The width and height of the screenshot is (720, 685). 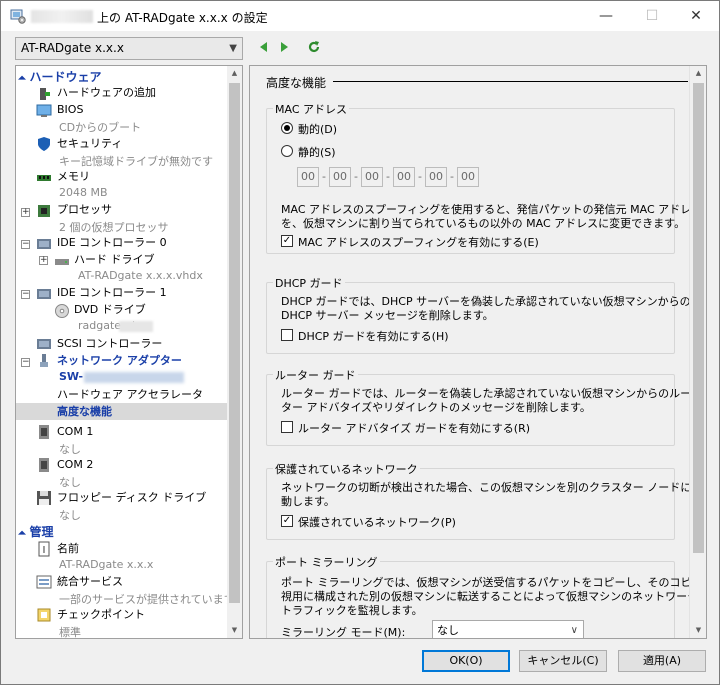 What do you see at coordinates (73, 177) in the screenshot?
I see `tree-item-memory: メモリ` at bounding box center [73, 177].